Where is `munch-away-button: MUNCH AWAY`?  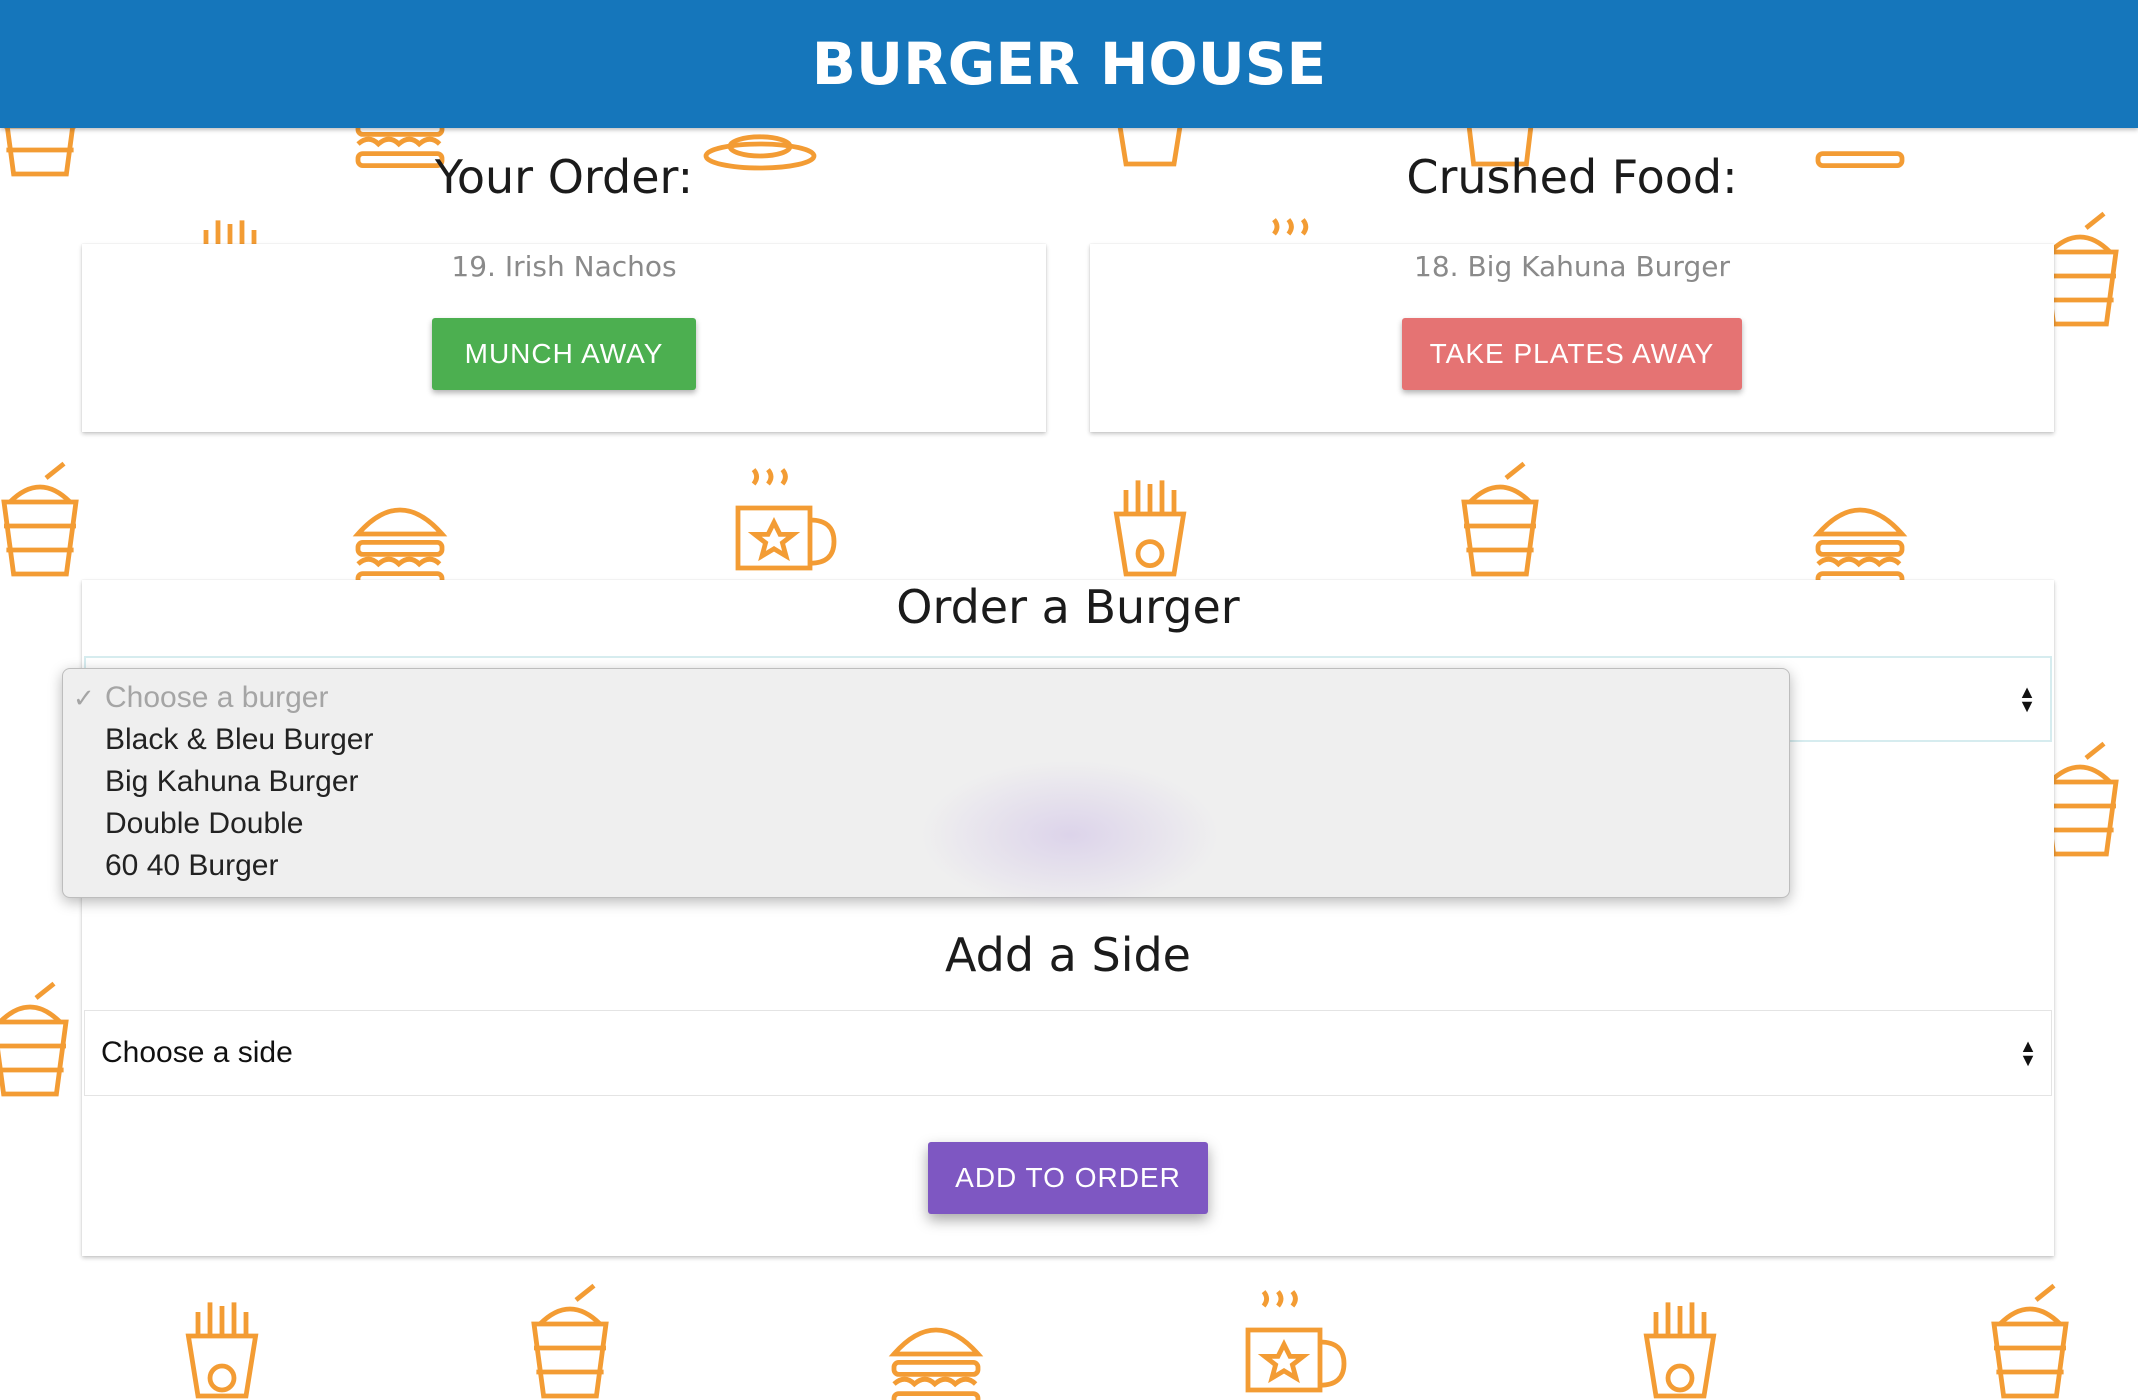
munch-away-button: MUNCH AWAY is located at coordinates (564, 354).